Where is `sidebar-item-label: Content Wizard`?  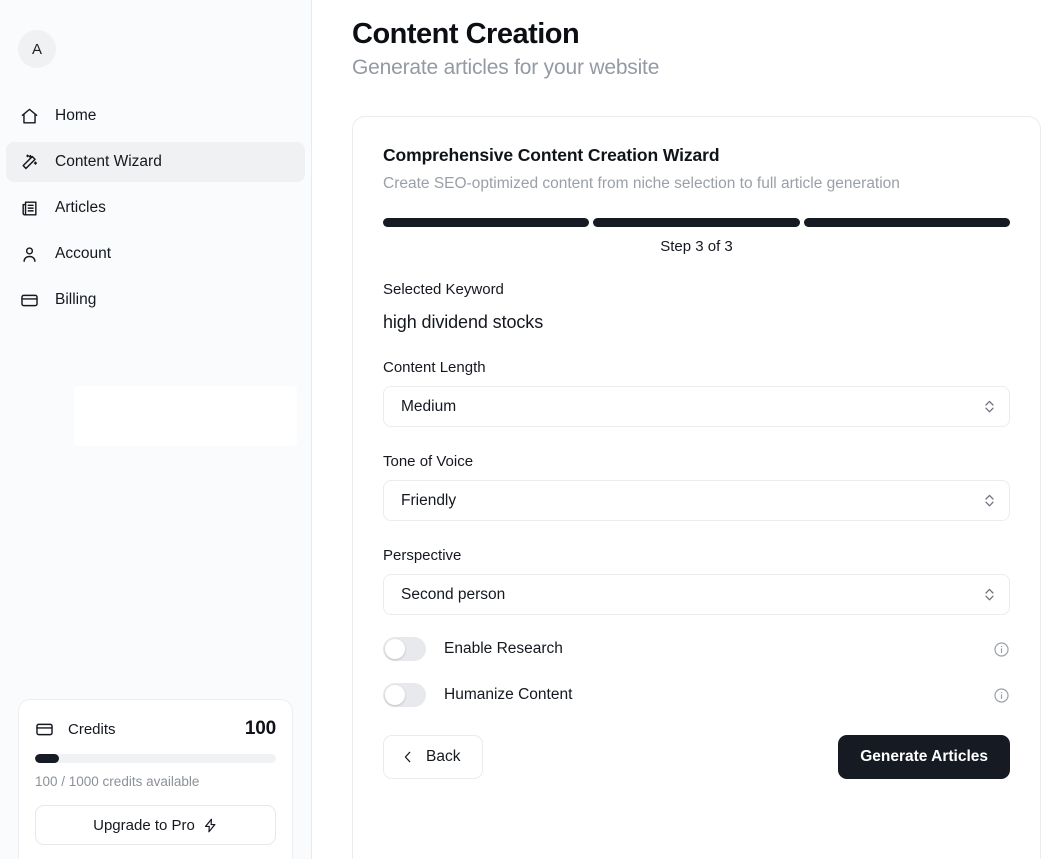 sidebar-item-label: Content Wizard is located at coordinates (108, 161).